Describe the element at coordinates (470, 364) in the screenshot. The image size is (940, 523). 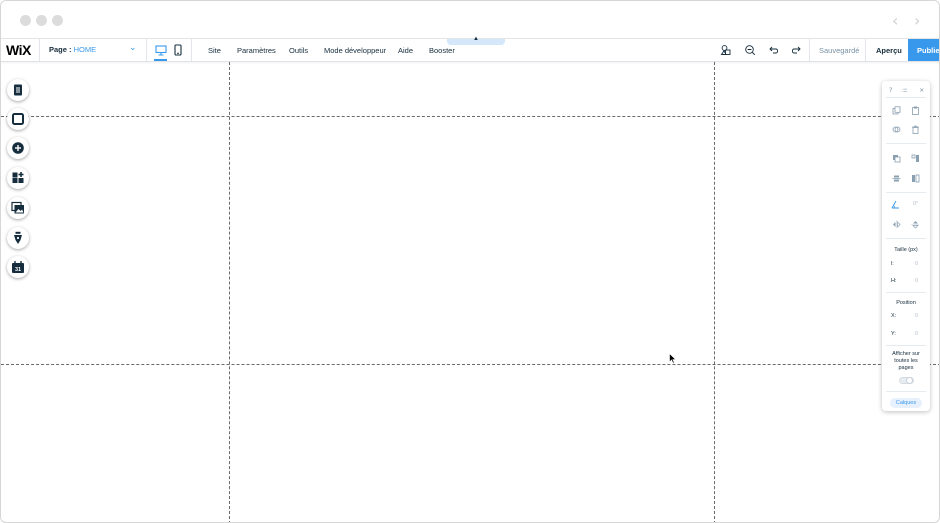
I see `footer-guide-line` at that location.